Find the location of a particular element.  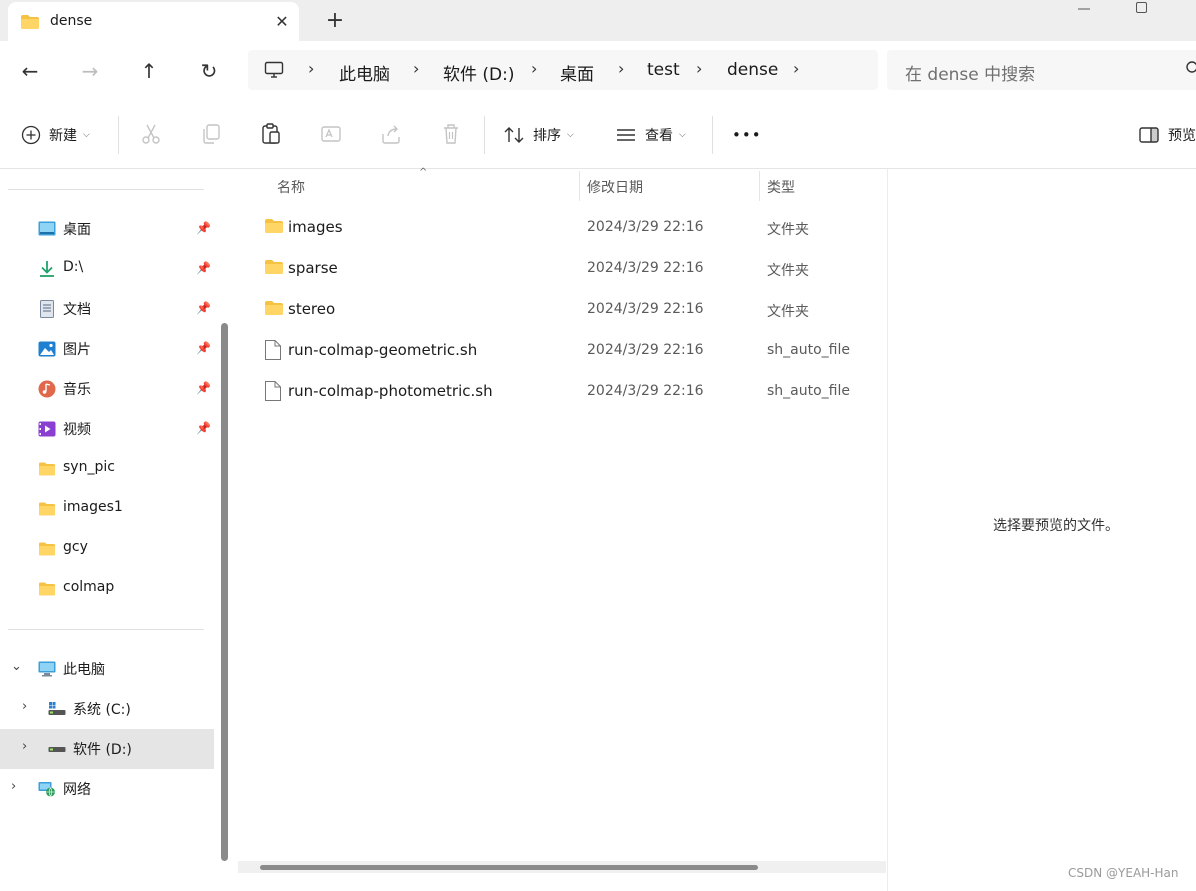

sidebar-item-label: colmap is located at coordinates (89, 587).